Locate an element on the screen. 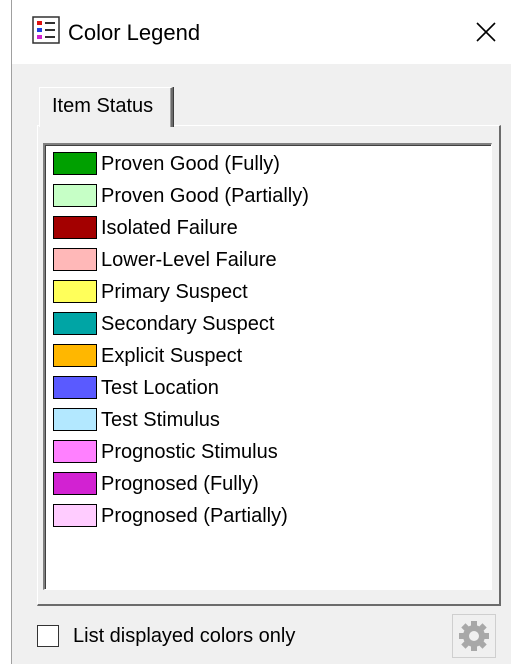 The height and width of the screenshot is (664, 511). legend-item-prognostic-stimulus: Prognostic Stimulus is located at coordinates (268, 451).